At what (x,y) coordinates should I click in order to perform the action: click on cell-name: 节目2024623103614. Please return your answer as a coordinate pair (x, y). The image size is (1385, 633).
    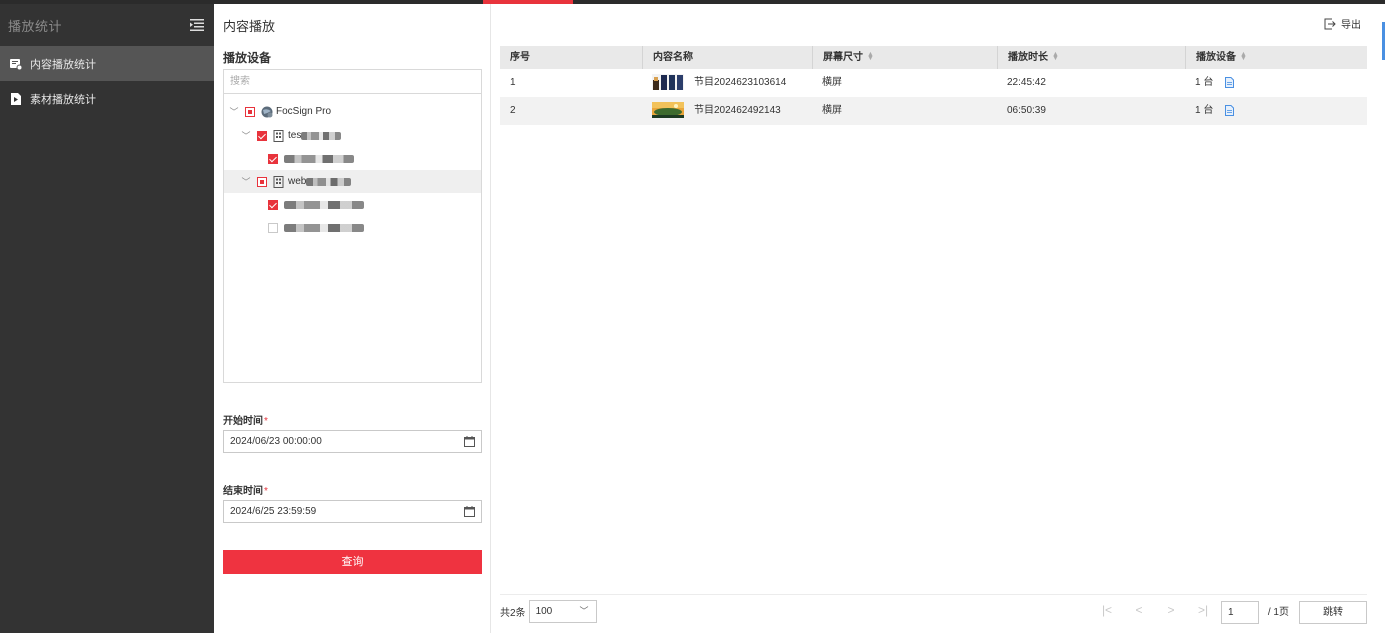
    Looking at the image, I should click on (714, 83).